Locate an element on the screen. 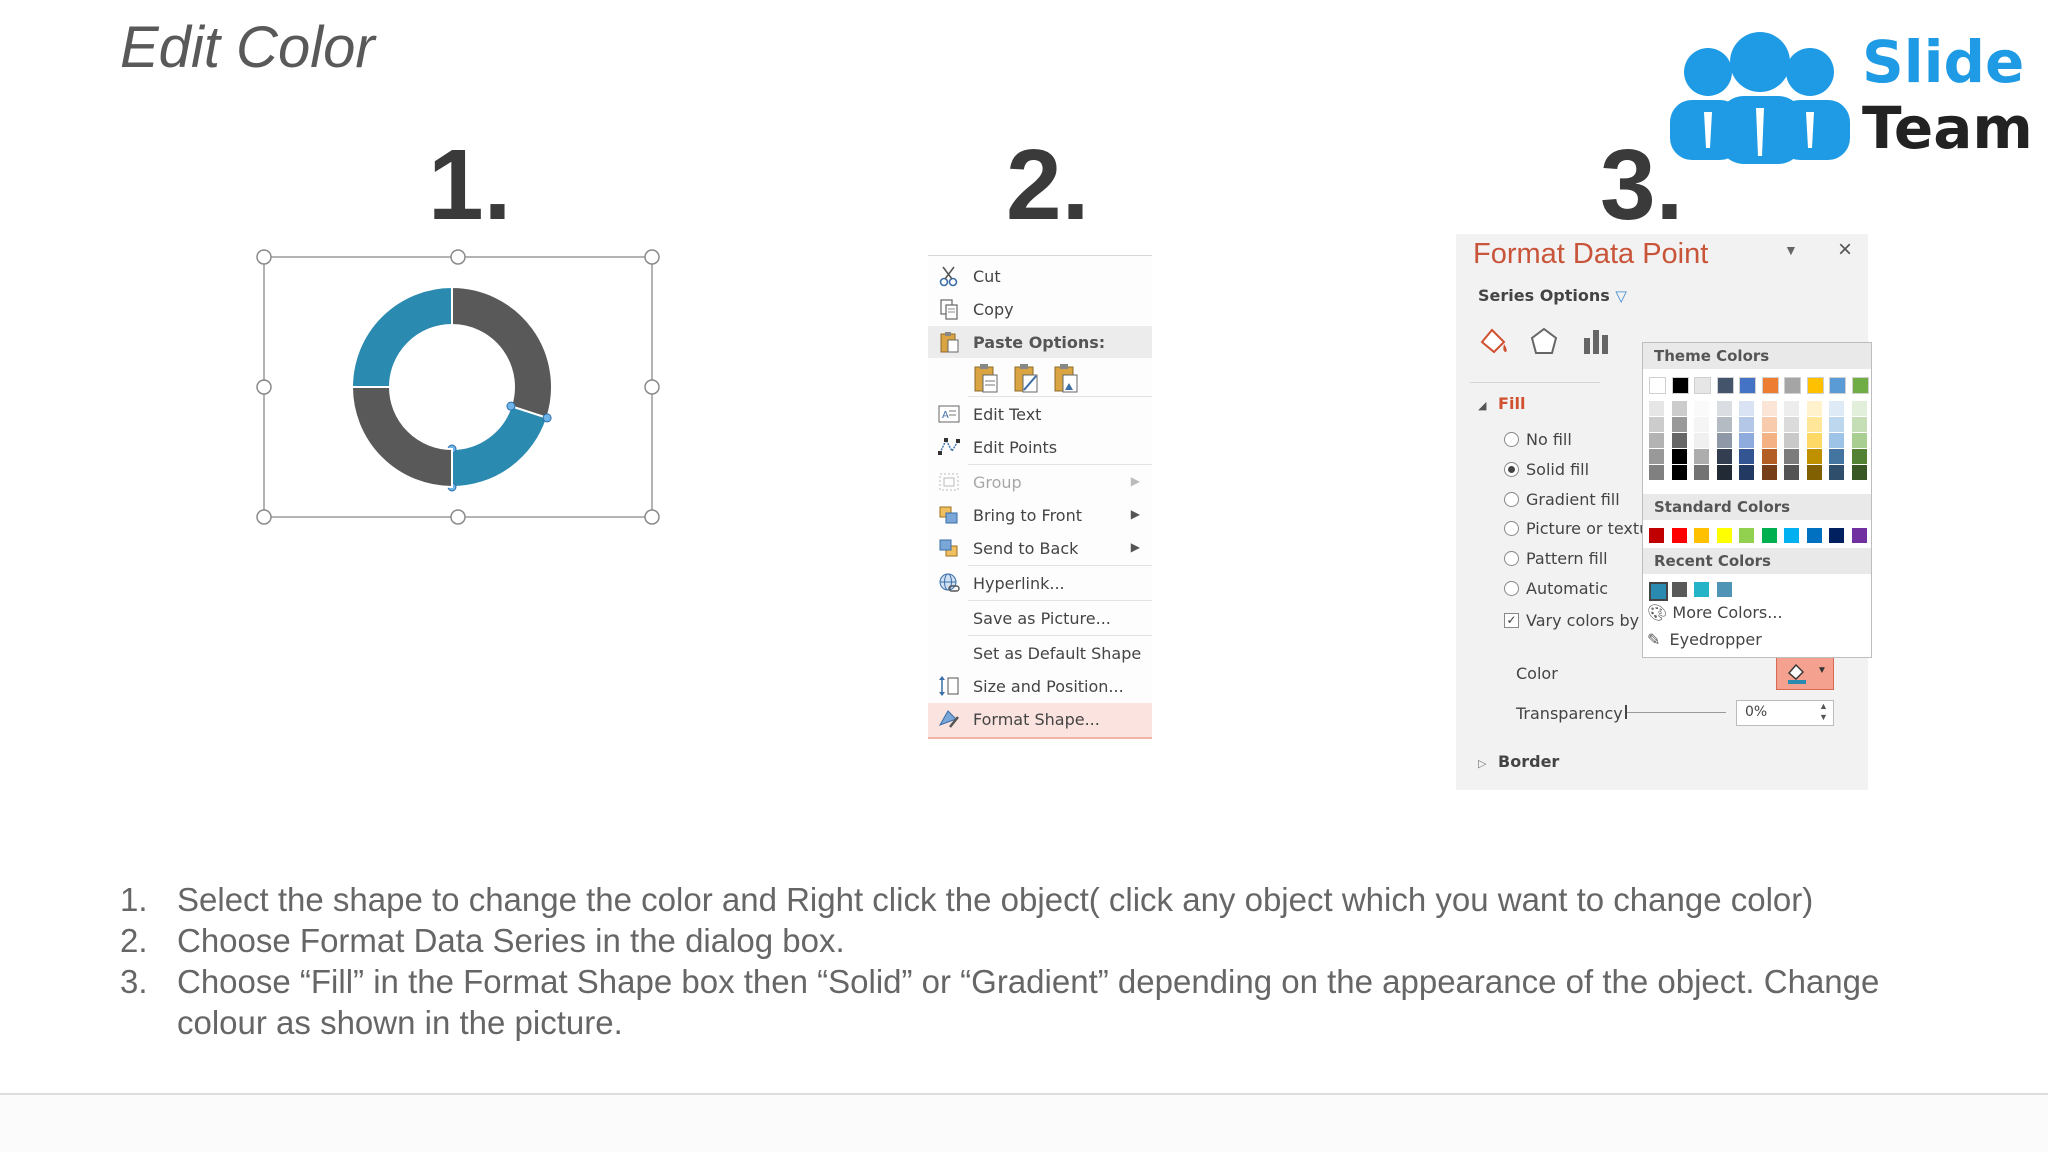 The width and height of the screenshot is (2048, 1152). fill-option-gradient-fill: Gradient fill is located at coordinates (1579, 502).